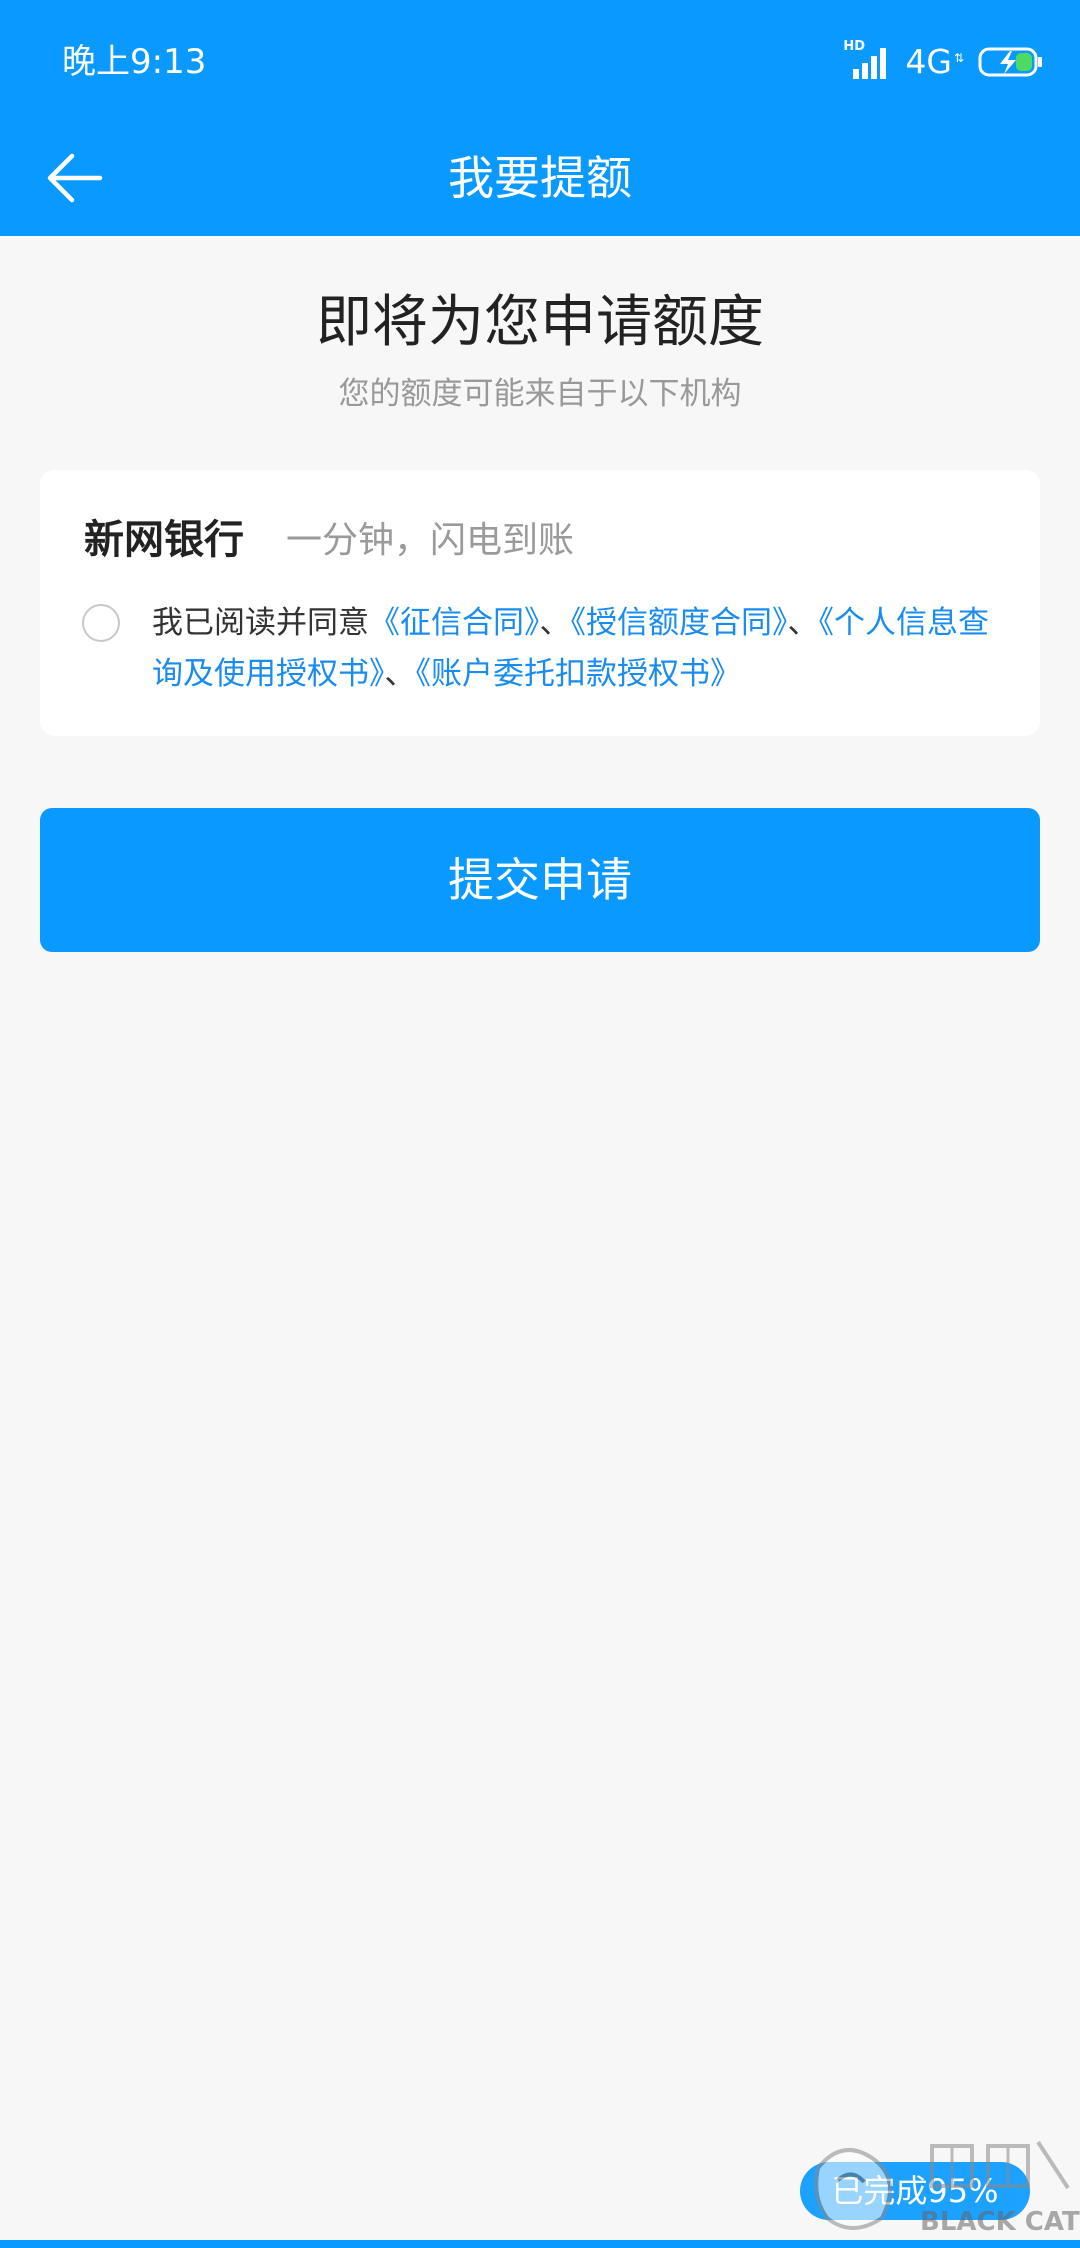 The width and height of the screenshot is (1080, 2248). What do you see at coordinates (101, 623) in the screenshot?
I see `agreement-checkbox` at bounding box center [101, 623].